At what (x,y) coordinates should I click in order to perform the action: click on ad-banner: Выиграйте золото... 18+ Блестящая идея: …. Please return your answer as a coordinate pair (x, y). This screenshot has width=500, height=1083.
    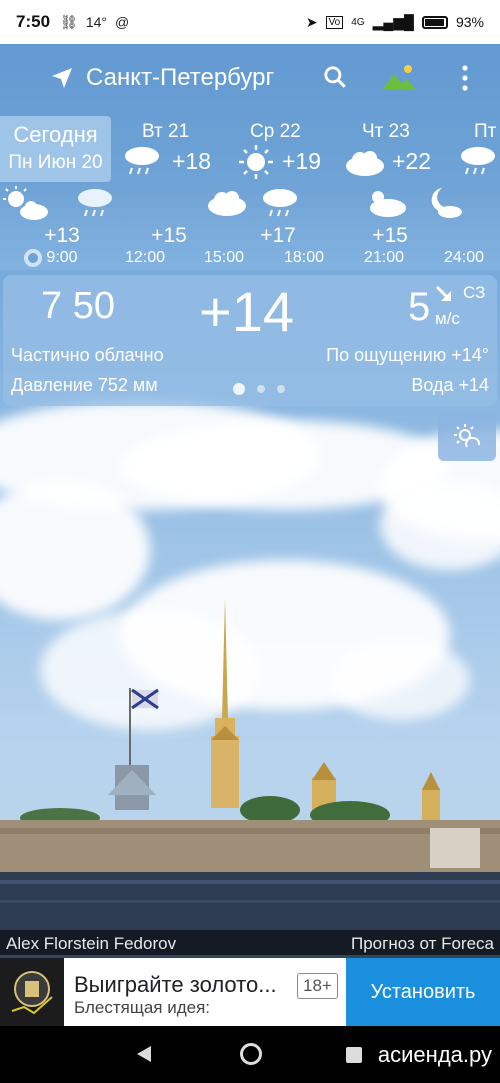
    Looking at the image, I should click on (250, 992).